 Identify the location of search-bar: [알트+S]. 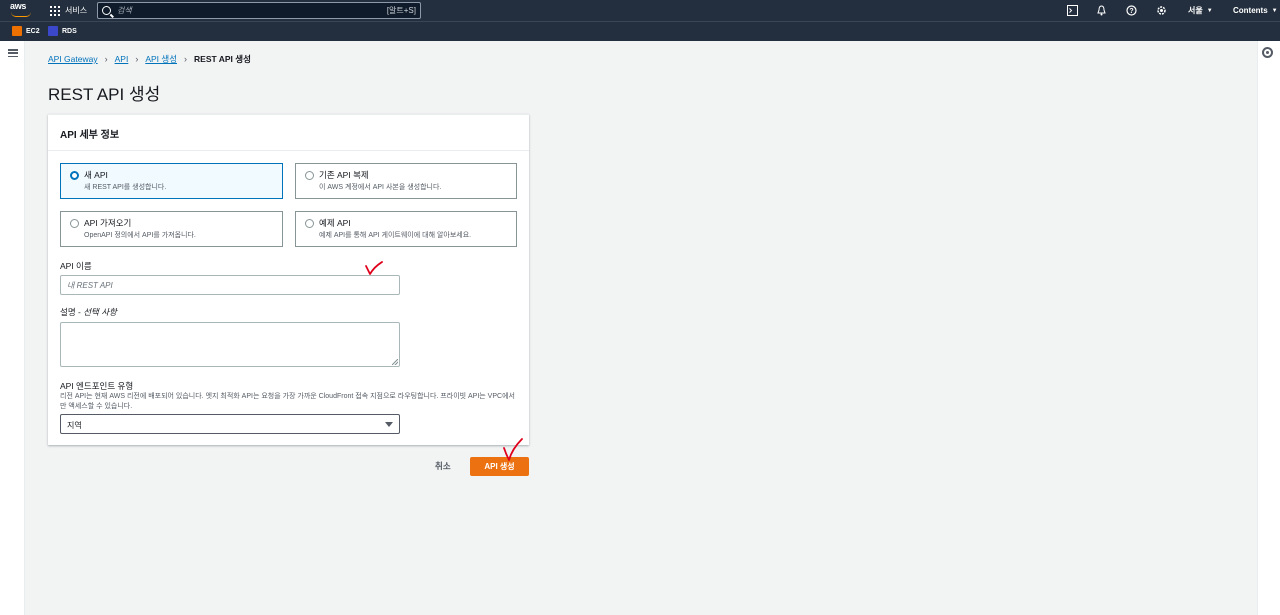
(259, 10).